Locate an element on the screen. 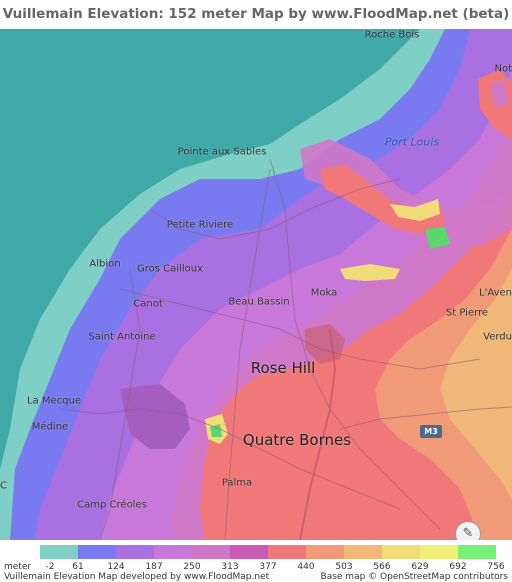  place-quatre-bornes: Quatre Bornes is located at coordinates (297, 440).